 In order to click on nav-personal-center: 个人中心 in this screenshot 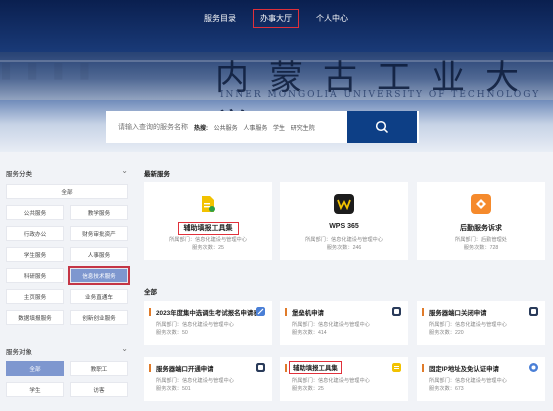, I will do `click(332, 18)`.